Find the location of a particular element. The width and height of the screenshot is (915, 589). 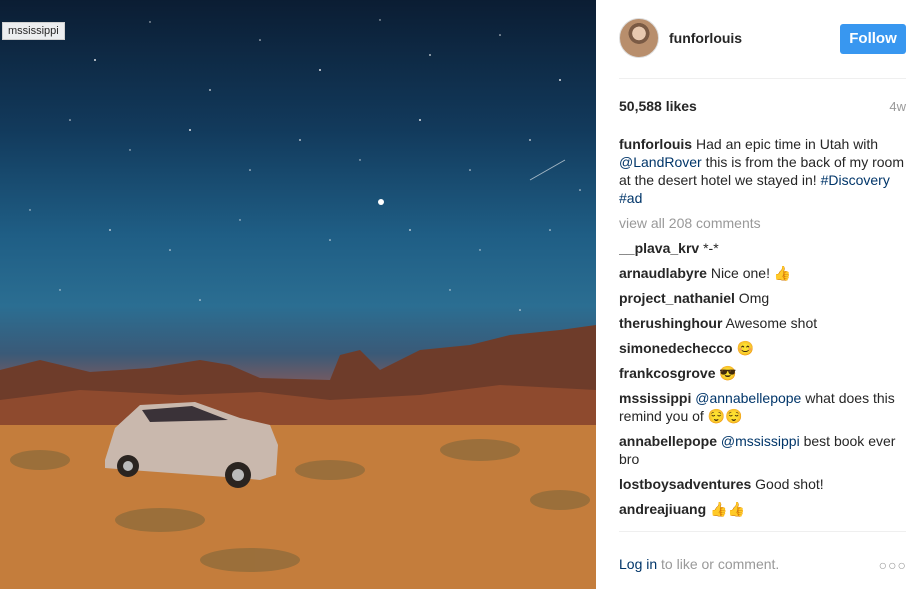

comment-text: 😊 is located at coordinates (743, 348).